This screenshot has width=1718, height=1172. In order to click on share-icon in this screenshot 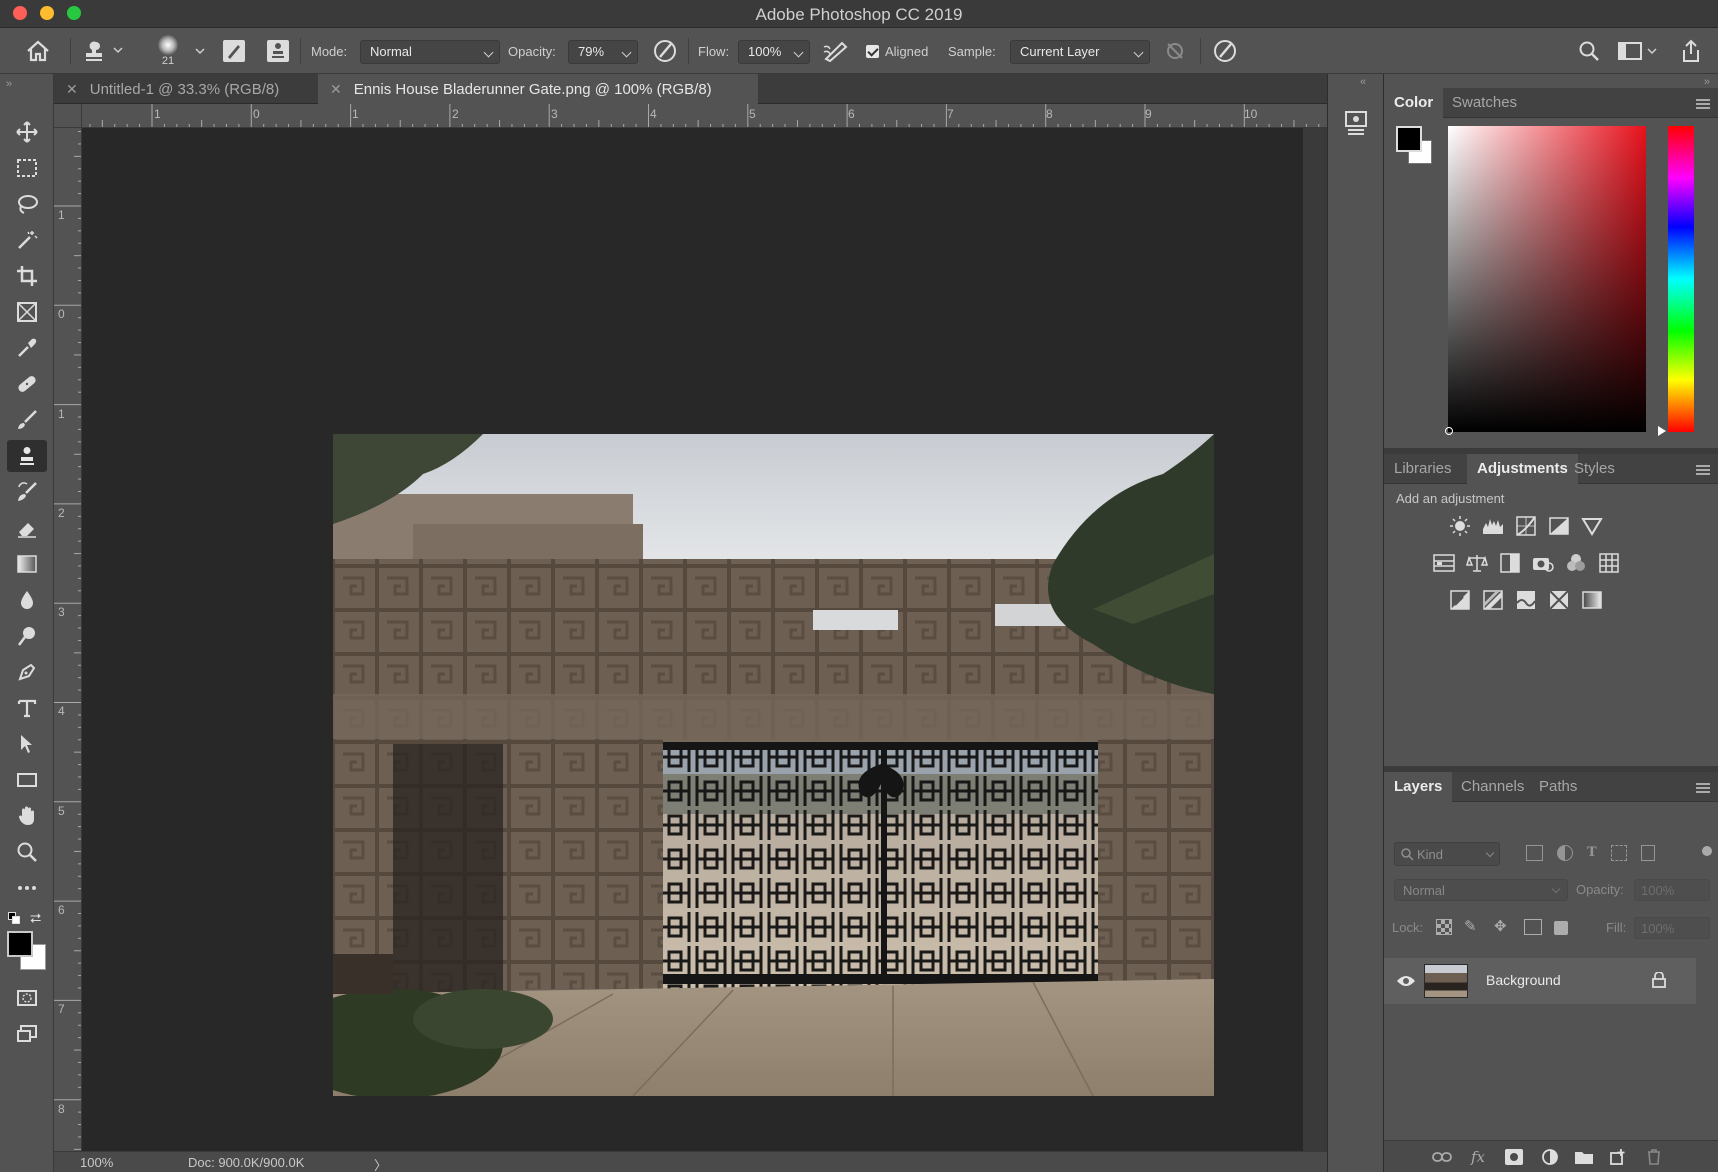, I will do `click(1691, 51)`.